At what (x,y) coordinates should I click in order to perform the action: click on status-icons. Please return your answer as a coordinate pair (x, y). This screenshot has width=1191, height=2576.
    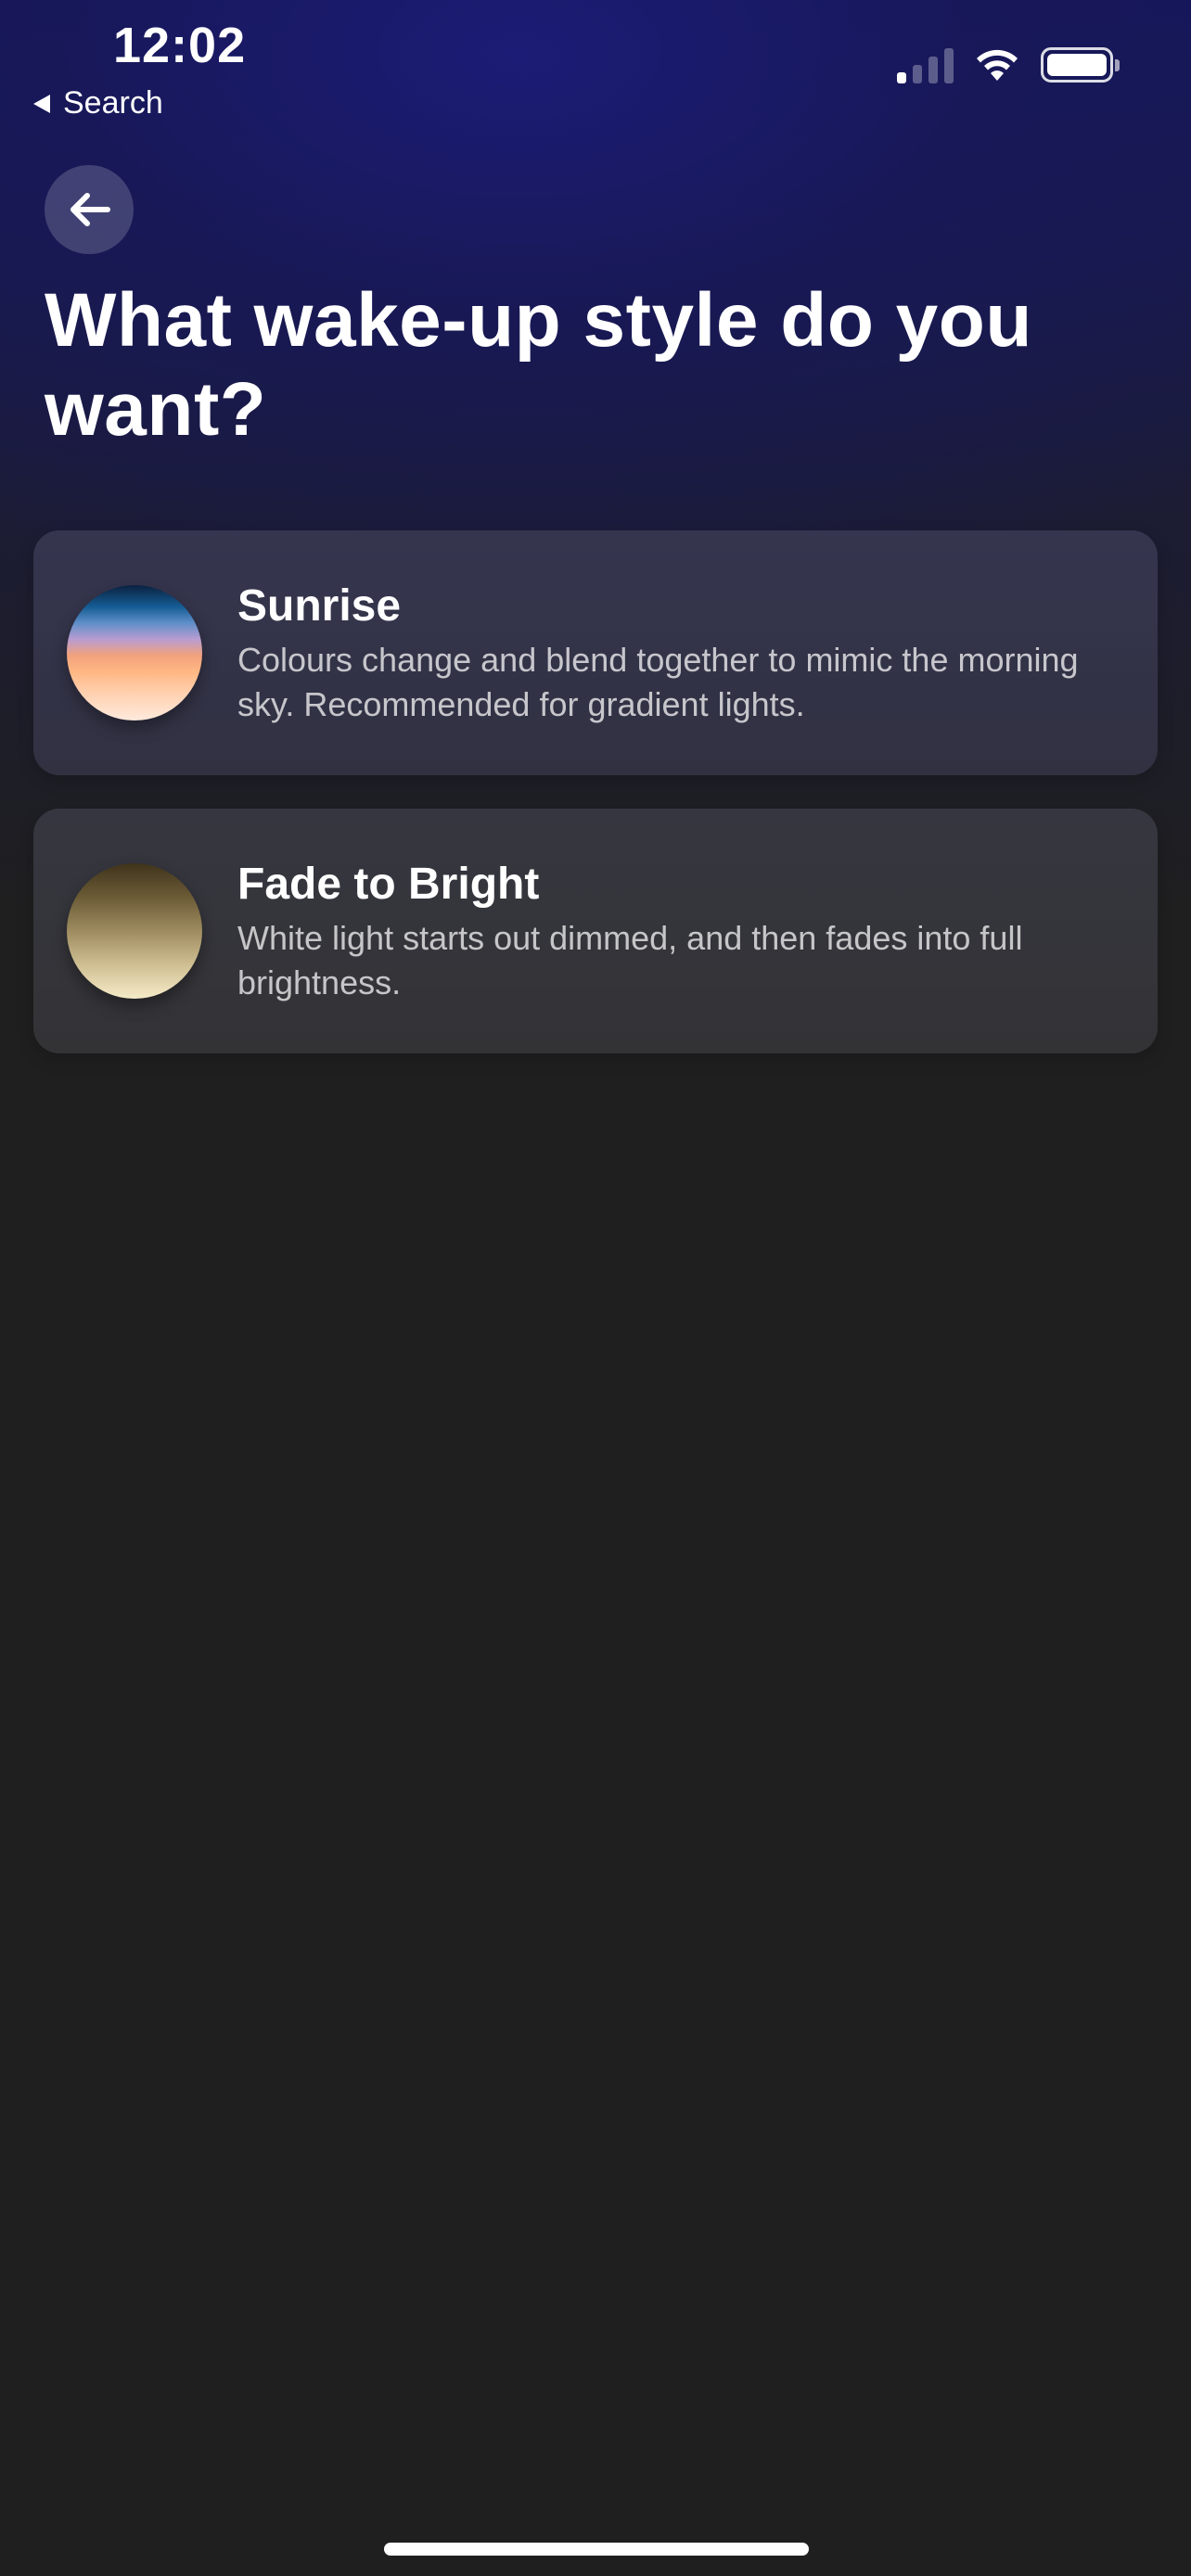
    Looking at the image, I should click on (1008, 64).